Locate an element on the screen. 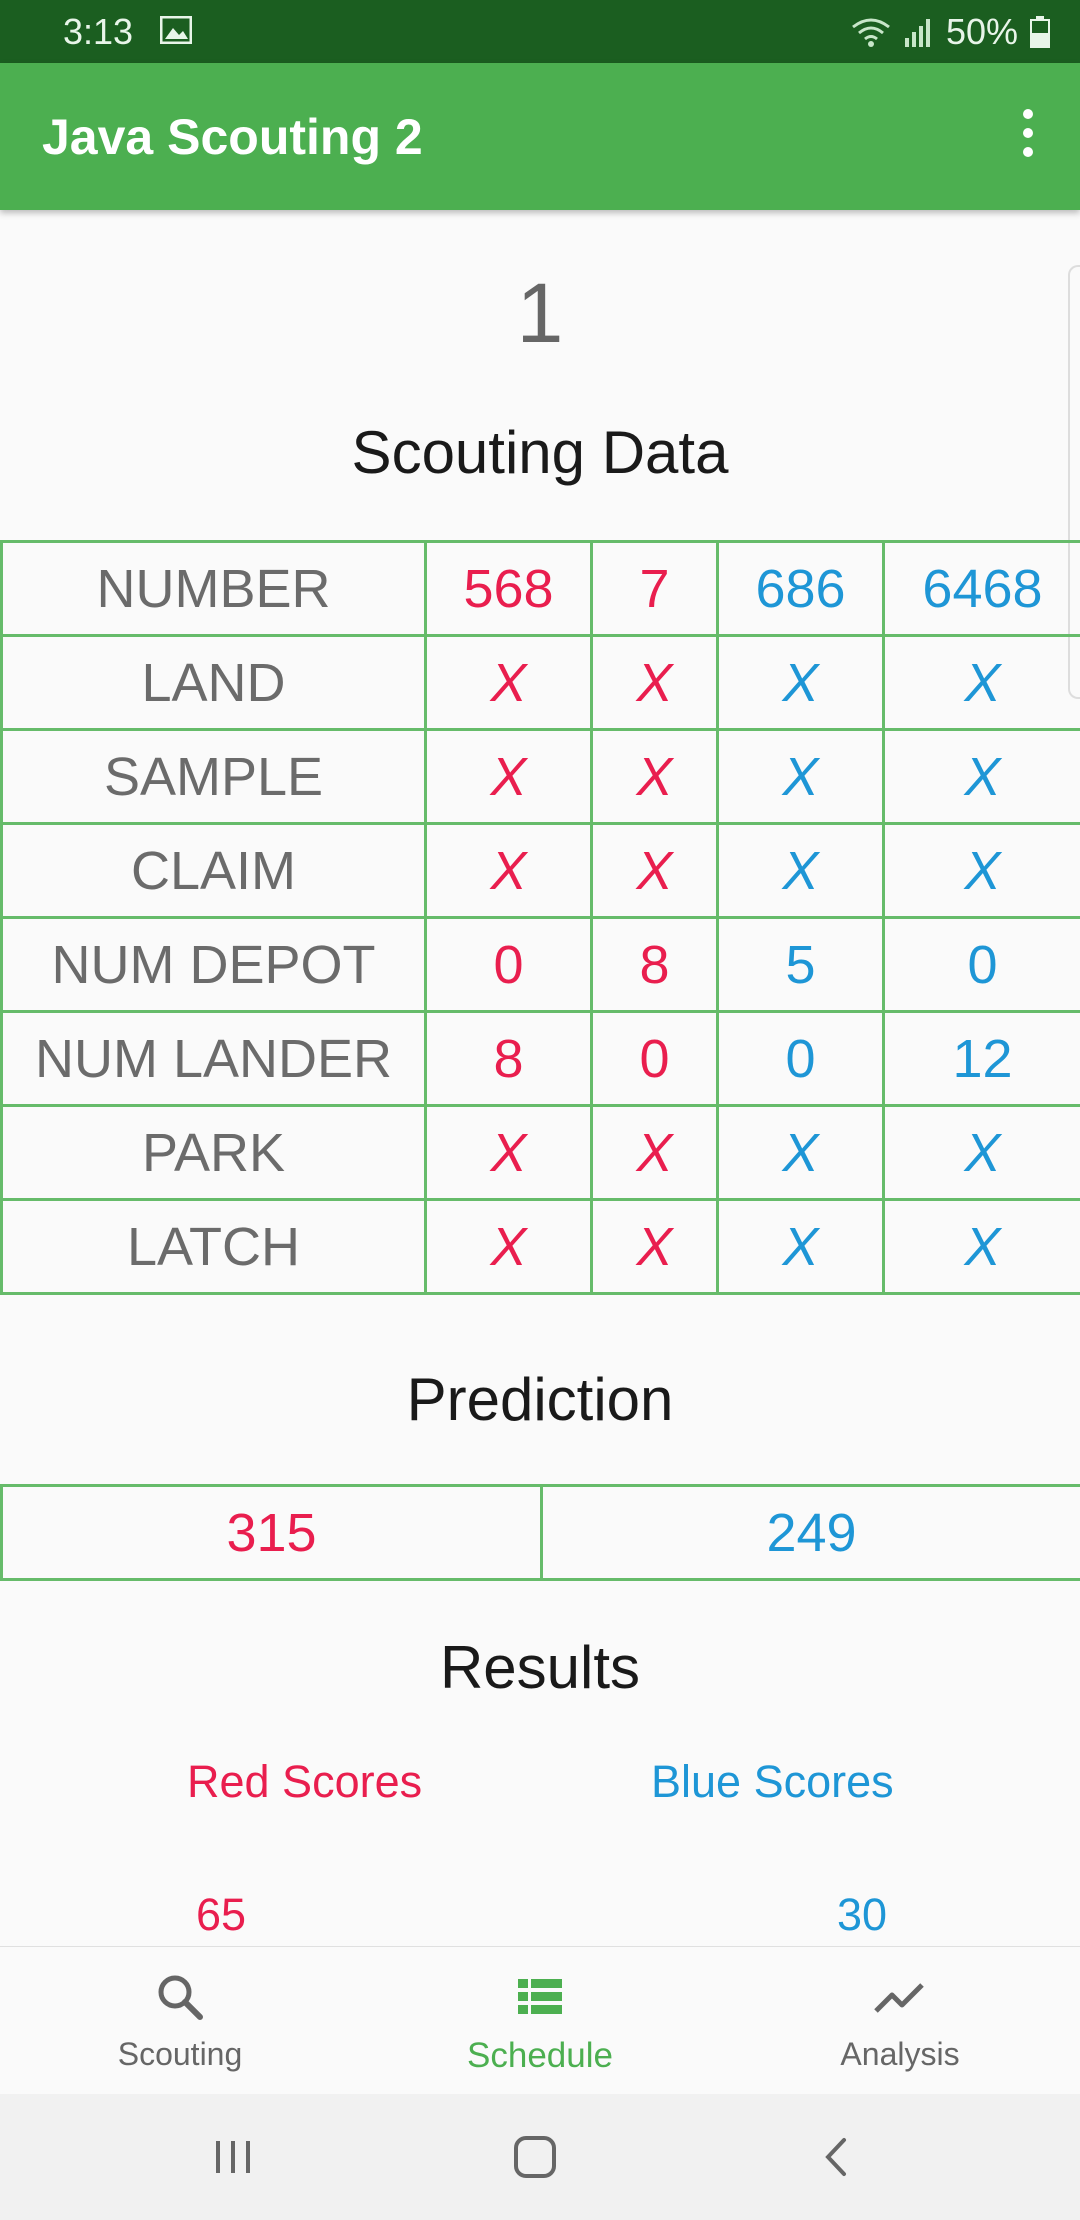 This screenshot has width=1080, height=2220. row-label: PARK is located at coordinates (213, 1152).